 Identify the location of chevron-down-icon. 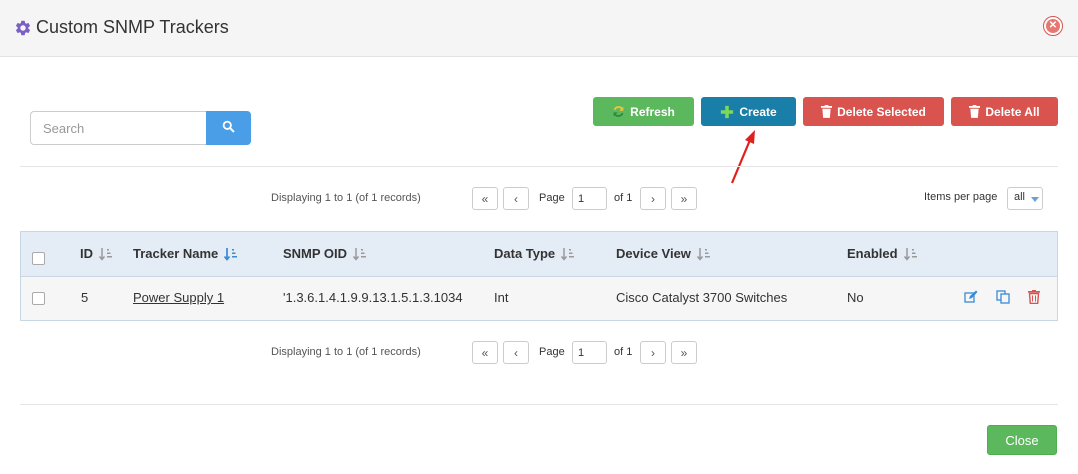
(1035, 199).